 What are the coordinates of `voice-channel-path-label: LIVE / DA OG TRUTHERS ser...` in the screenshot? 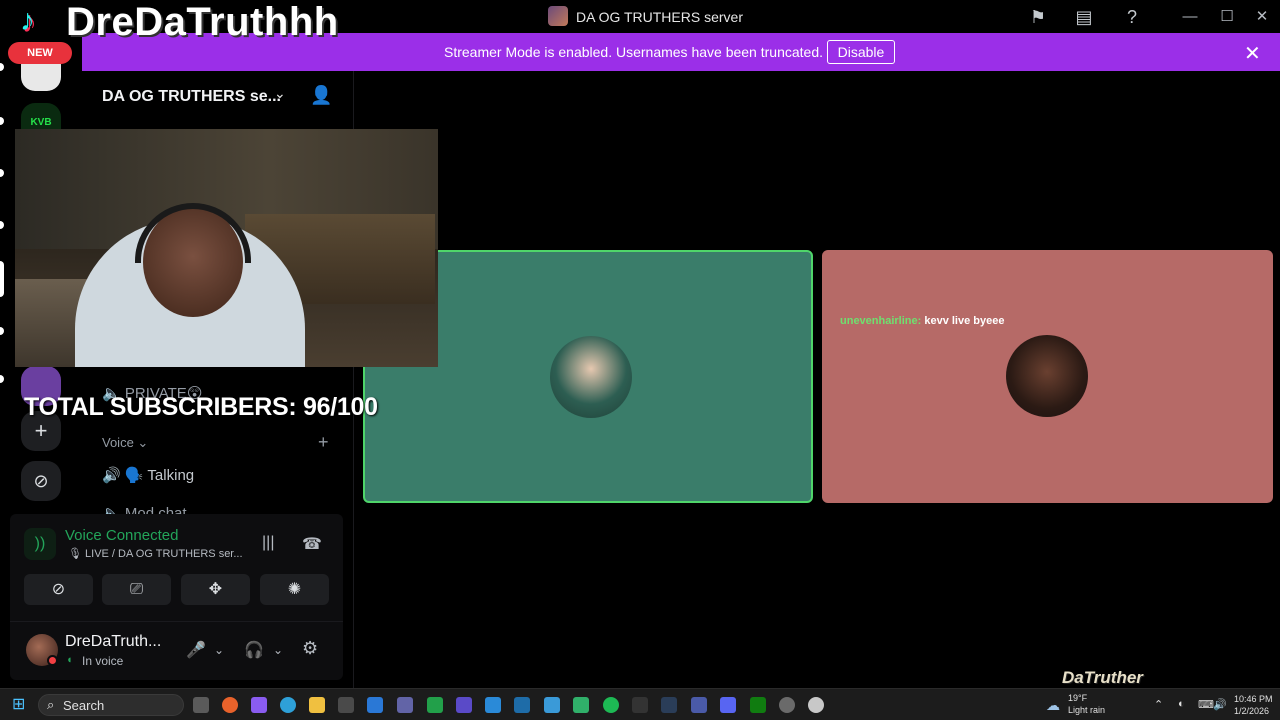 It's located at (164, 554).